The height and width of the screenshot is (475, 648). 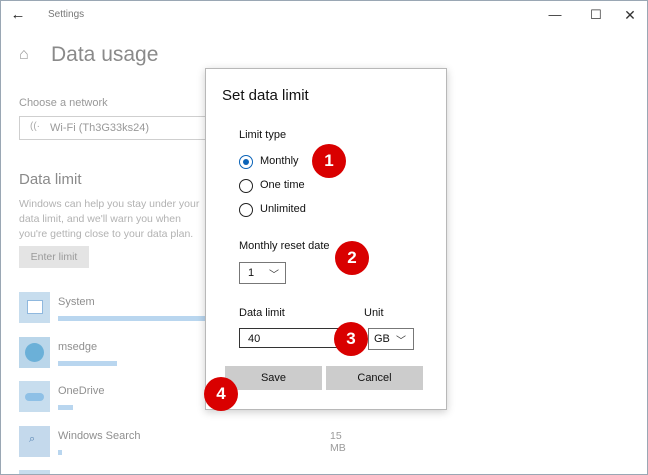 I want to click on reset-date-value: 1, so click(x=251, y=273).